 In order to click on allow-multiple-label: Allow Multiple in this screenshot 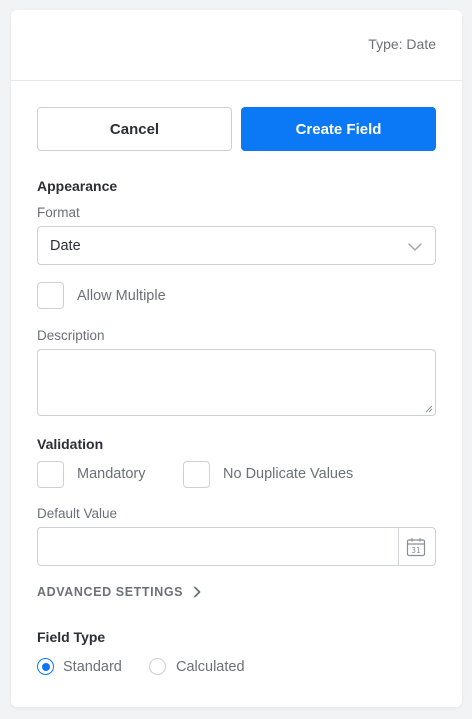, I will do `click(121, 296)`.